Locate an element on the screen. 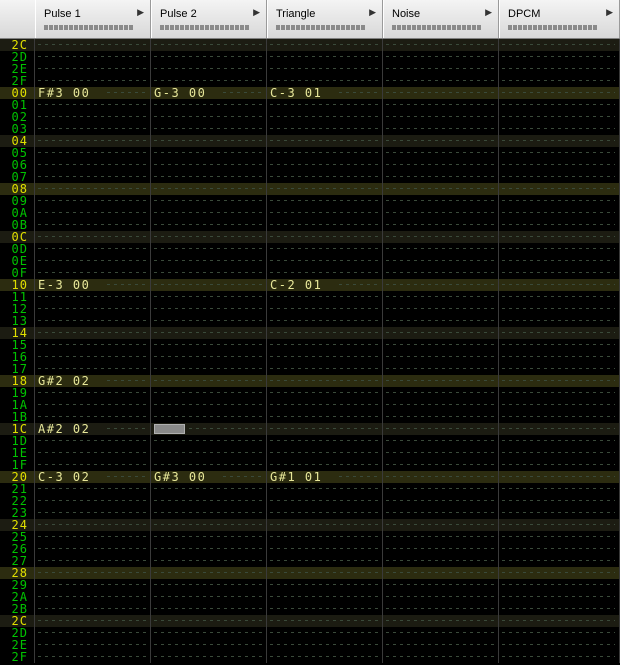 Image resolution: width=620 pixels, height=665 pixels. pattern-cell: E-3 00 is located at coordinates (93, 285).